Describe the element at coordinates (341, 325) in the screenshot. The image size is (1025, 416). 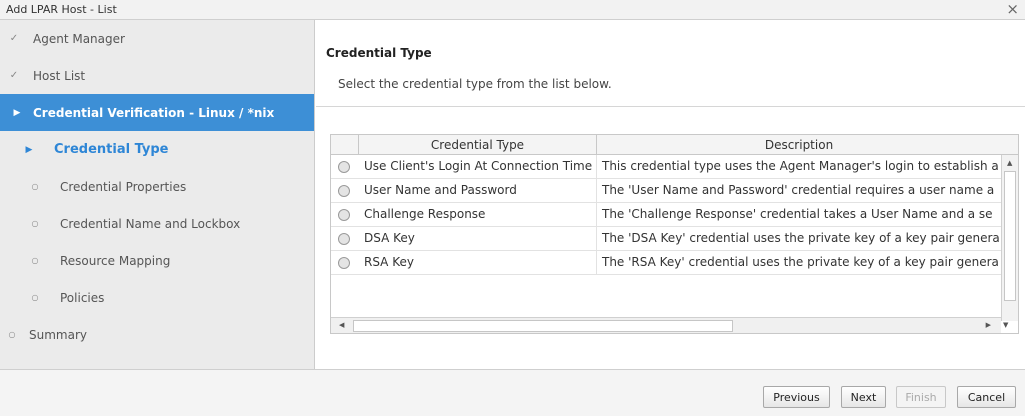
I see `scroll-left-icon: ◀` at that location.